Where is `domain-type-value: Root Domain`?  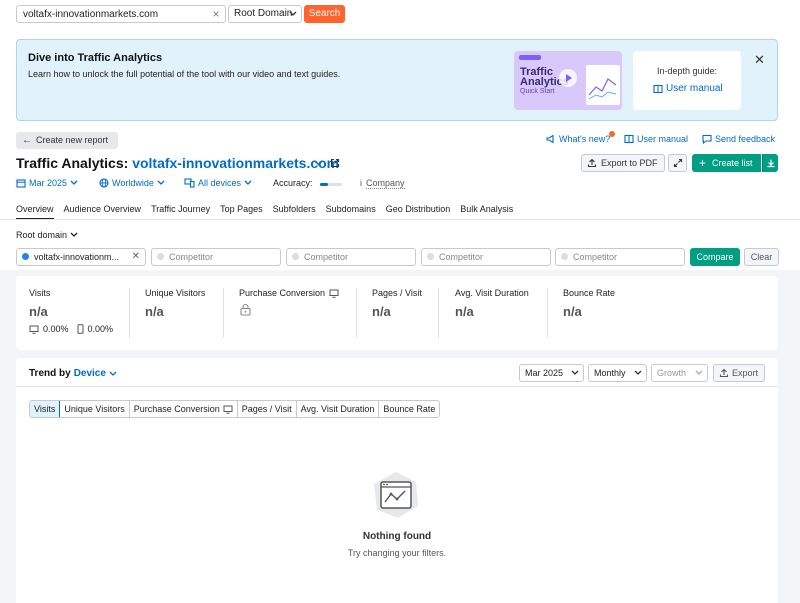
domain-type-value: Root Domain is located at coordinates (263, 13).